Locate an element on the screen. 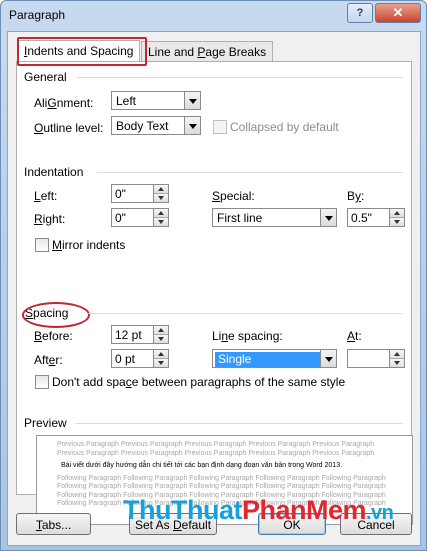 This screenshot has height=551, width=427. line-spacing-dropdown: Single is located at coordinates (274, 358).